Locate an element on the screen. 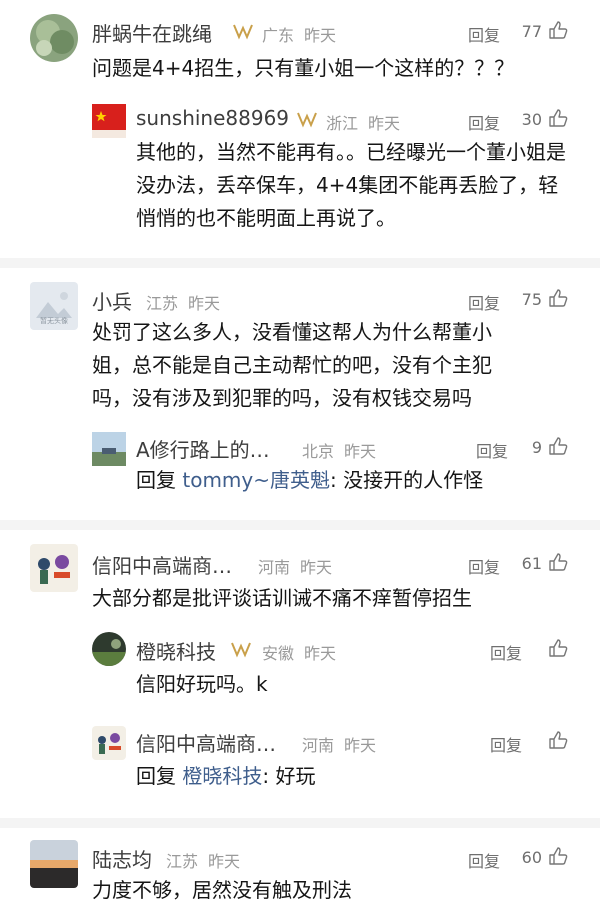 This screenshot has width=600, height=912. like-count: 30 is located at coordinates (531, 119).